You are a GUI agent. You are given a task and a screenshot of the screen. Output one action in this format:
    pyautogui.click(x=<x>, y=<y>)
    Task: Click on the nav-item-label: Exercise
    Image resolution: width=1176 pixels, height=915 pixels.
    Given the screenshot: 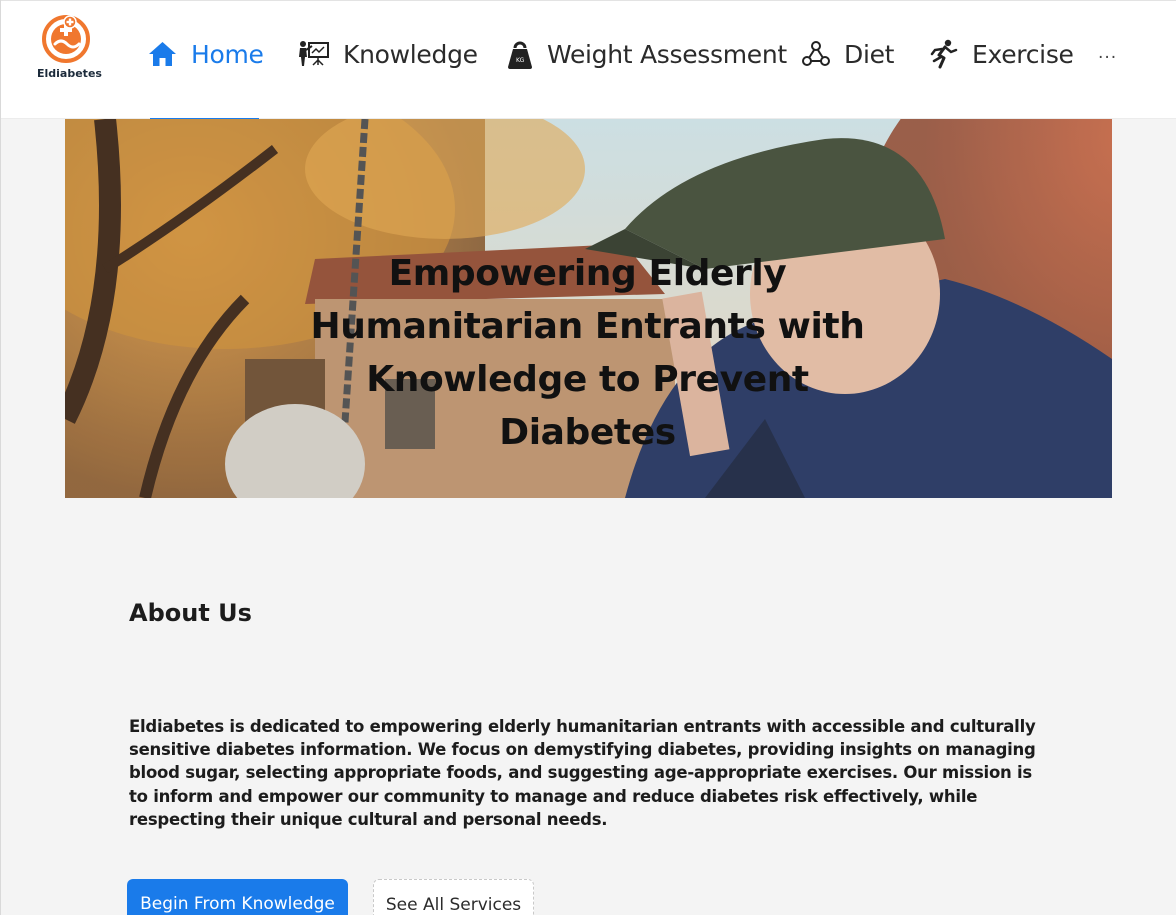 What is the action you would take?
    pyautogui.click(x=1023, y=54)
    